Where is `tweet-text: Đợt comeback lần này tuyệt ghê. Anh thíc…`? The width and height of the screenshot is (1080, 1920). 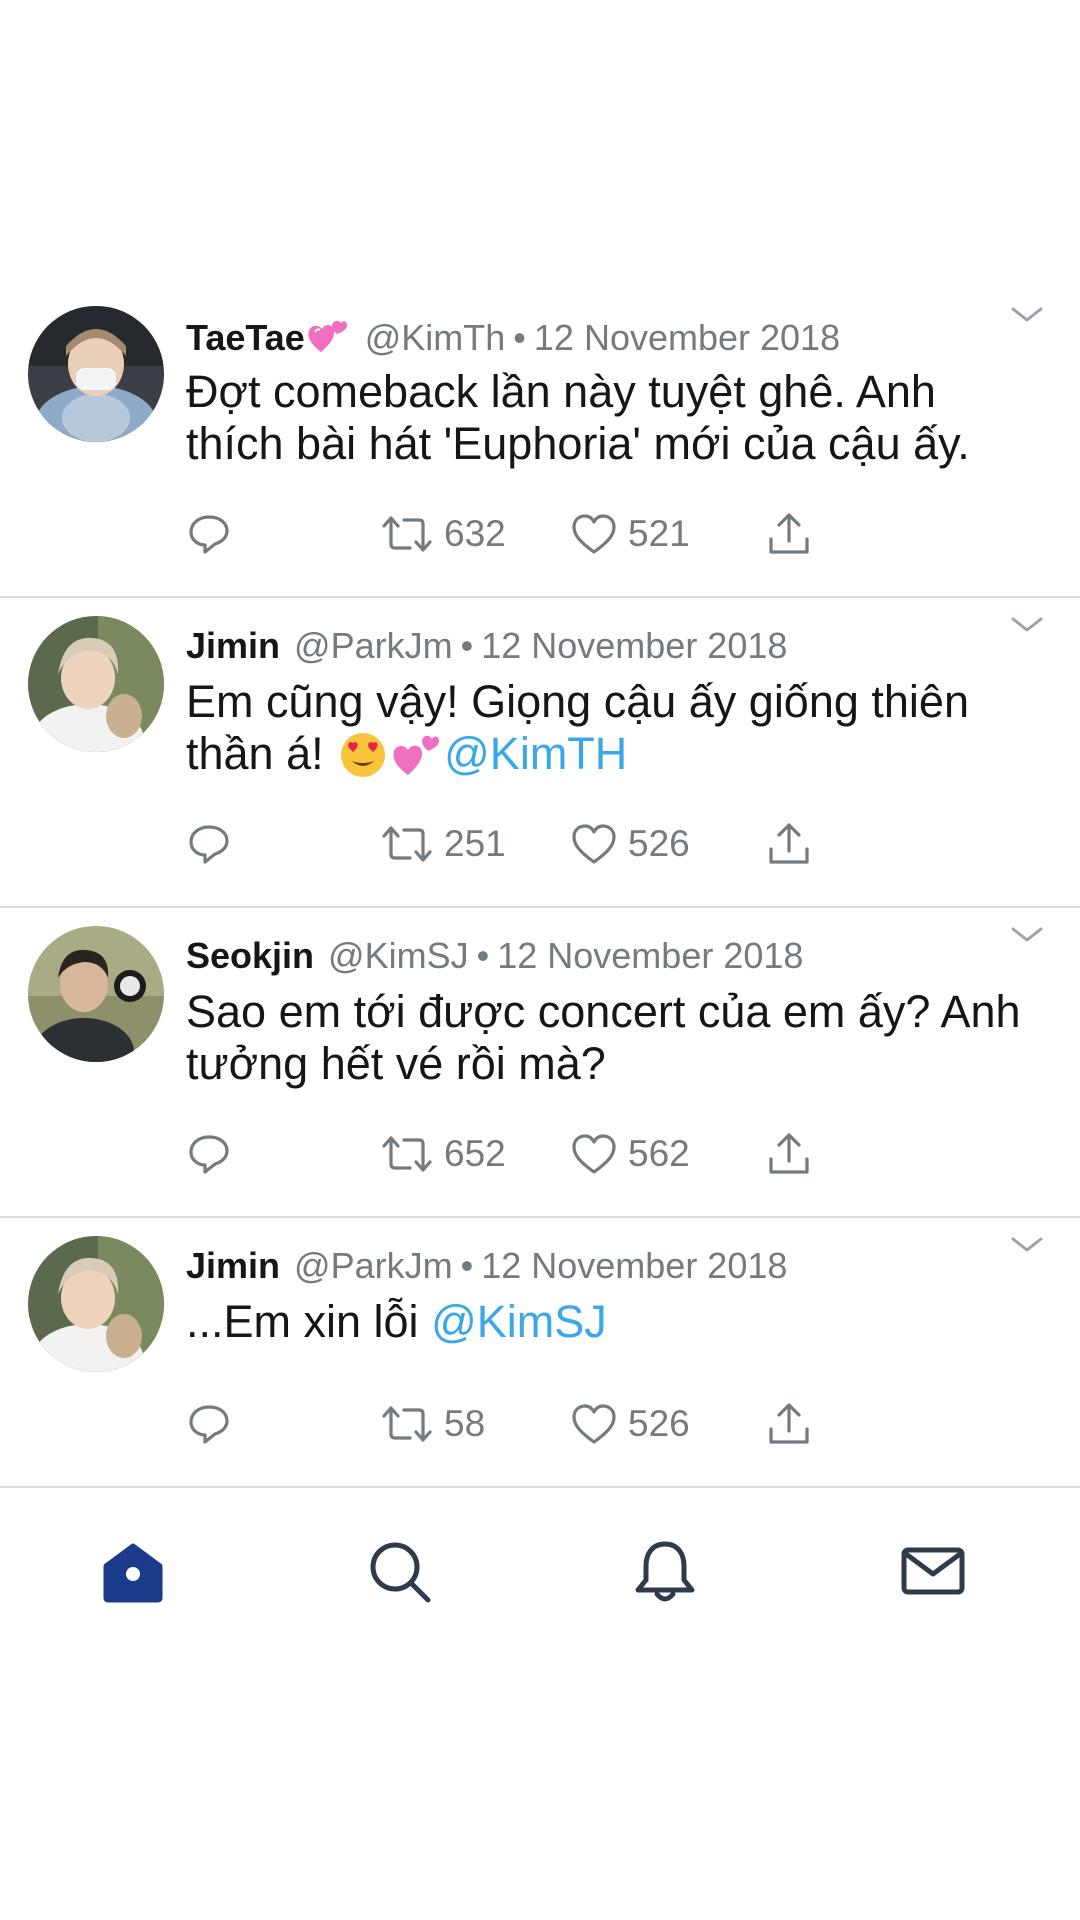 tweet-text: Đợt comeback lần này tuyệt ghê. Anh thíc… is located at coordinates (613, 418).